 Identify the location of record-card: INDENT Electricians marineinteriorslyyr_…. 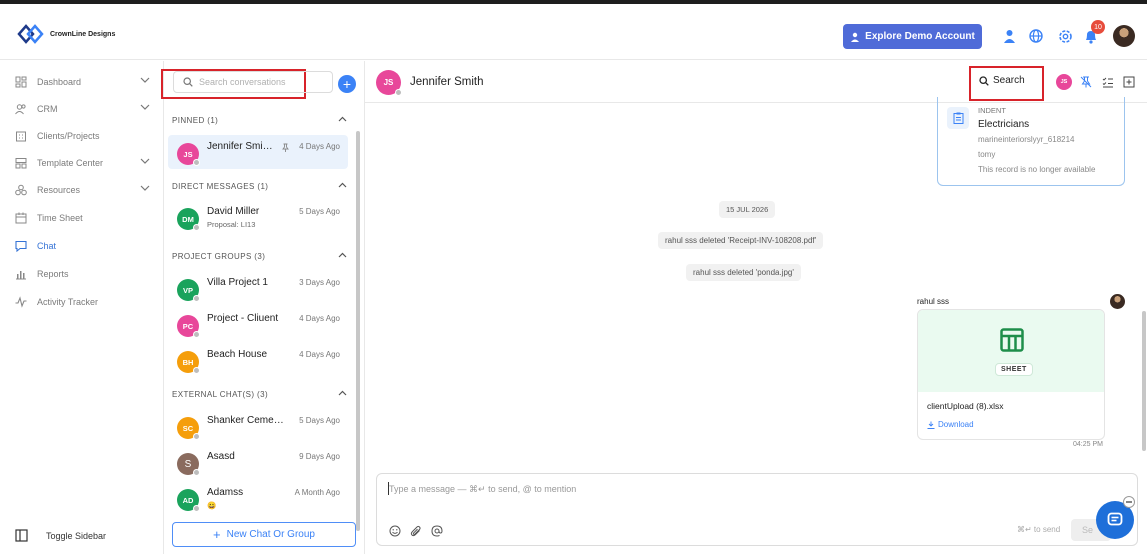
(1031, 141).